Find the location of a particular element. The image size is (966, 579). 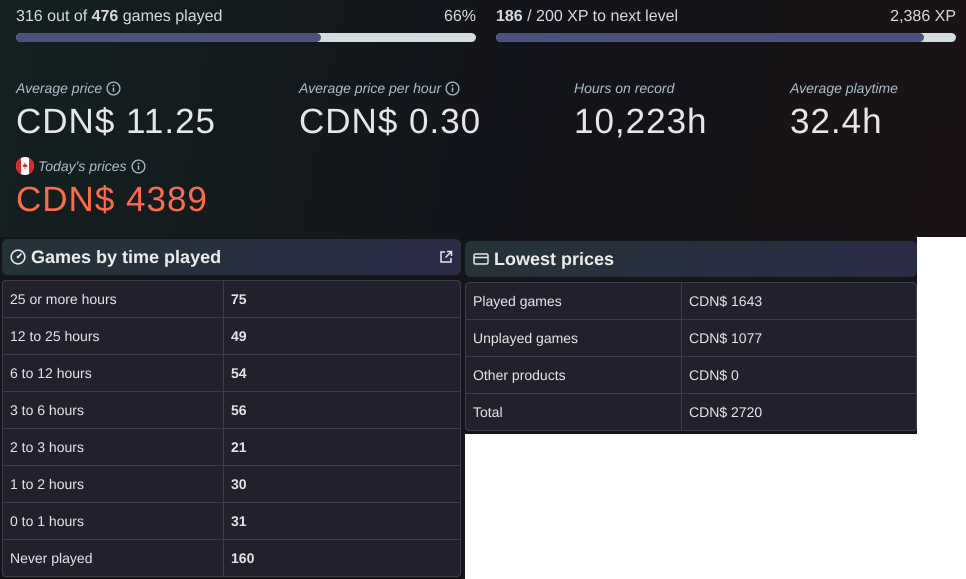

stat-label: Average playtime is located at coordinates (844, 88).